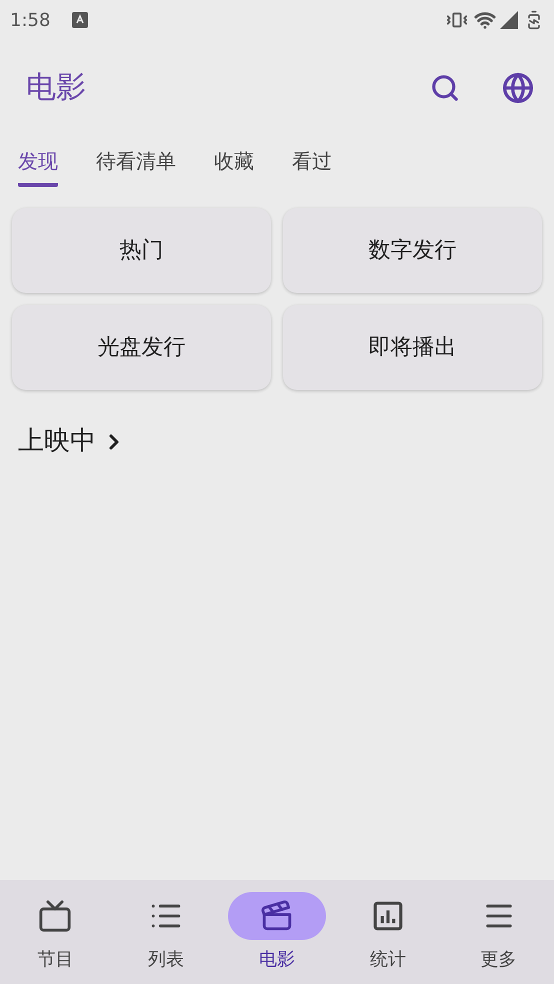  What do you see at coordinates (277, 916) in the screenshot?
I see `clapperboard-icon` at bounding box center [277, 916].